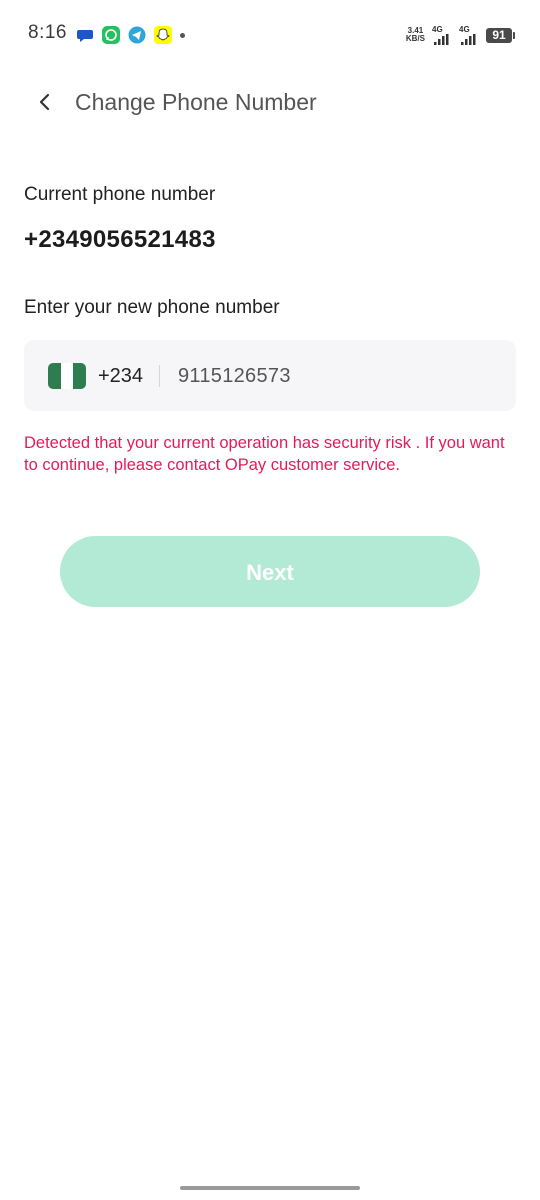 This screenshot has height=1200, width=540. I want to click on phone-number-field: 9115126573, so click(234, 376).